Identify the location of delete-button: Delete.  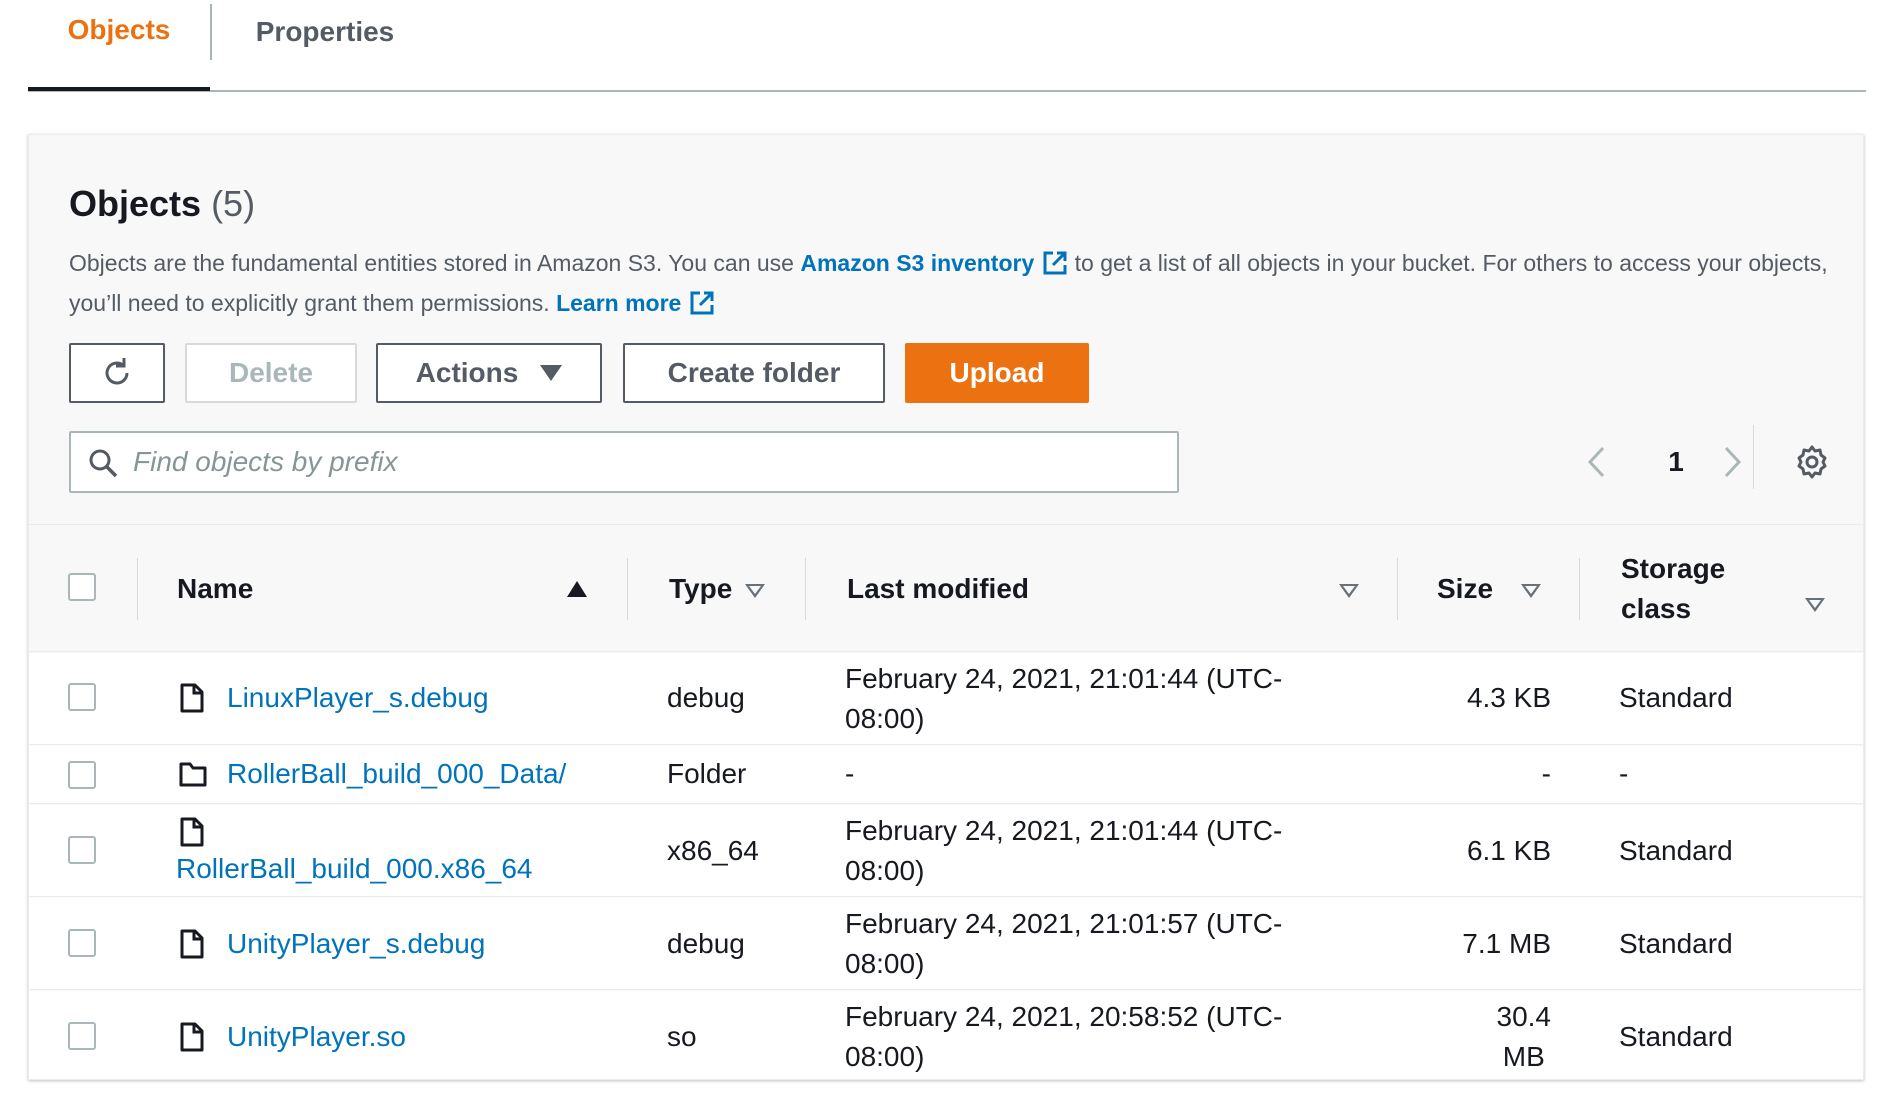
(271, 373).